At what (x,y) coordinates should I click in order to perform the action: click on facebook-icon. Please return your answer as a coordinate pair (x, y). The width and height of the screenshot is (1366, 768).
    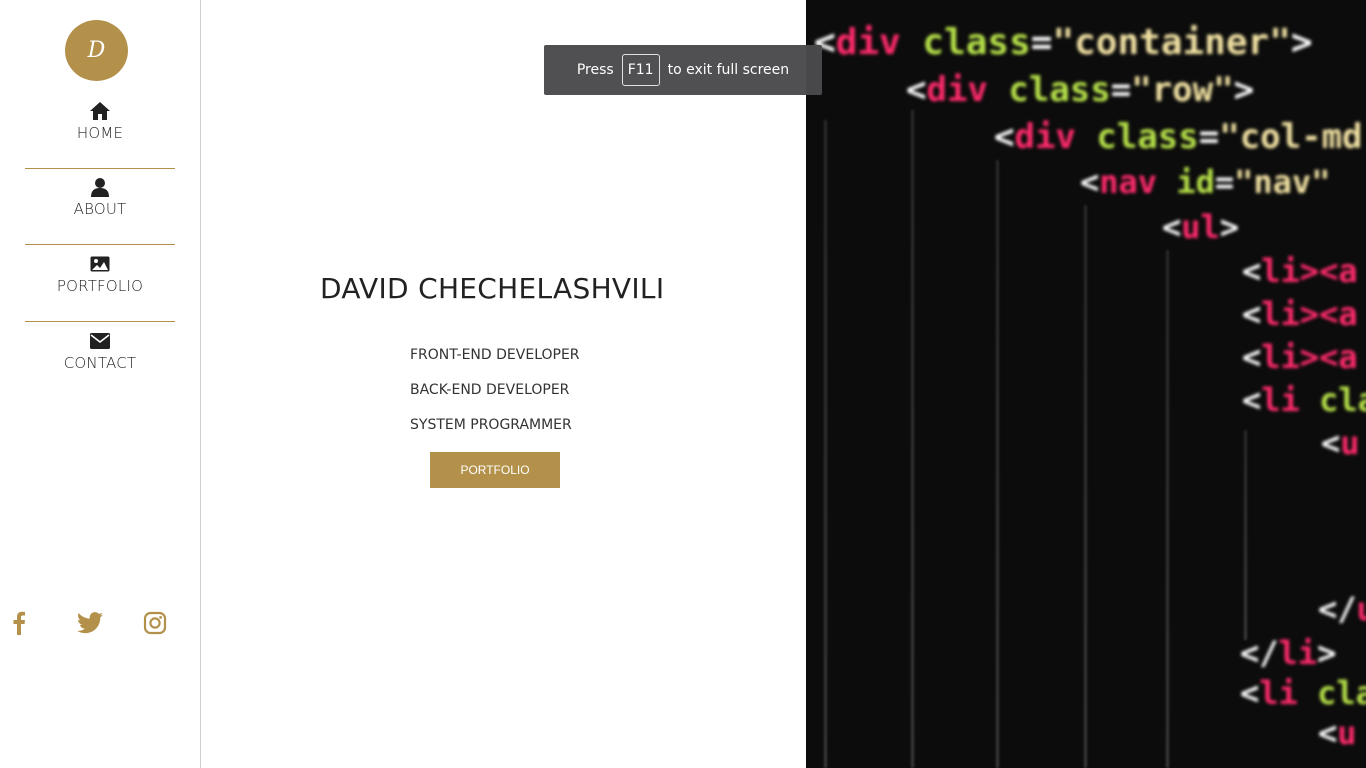
    Looking at the image, I should click on (19, 623).